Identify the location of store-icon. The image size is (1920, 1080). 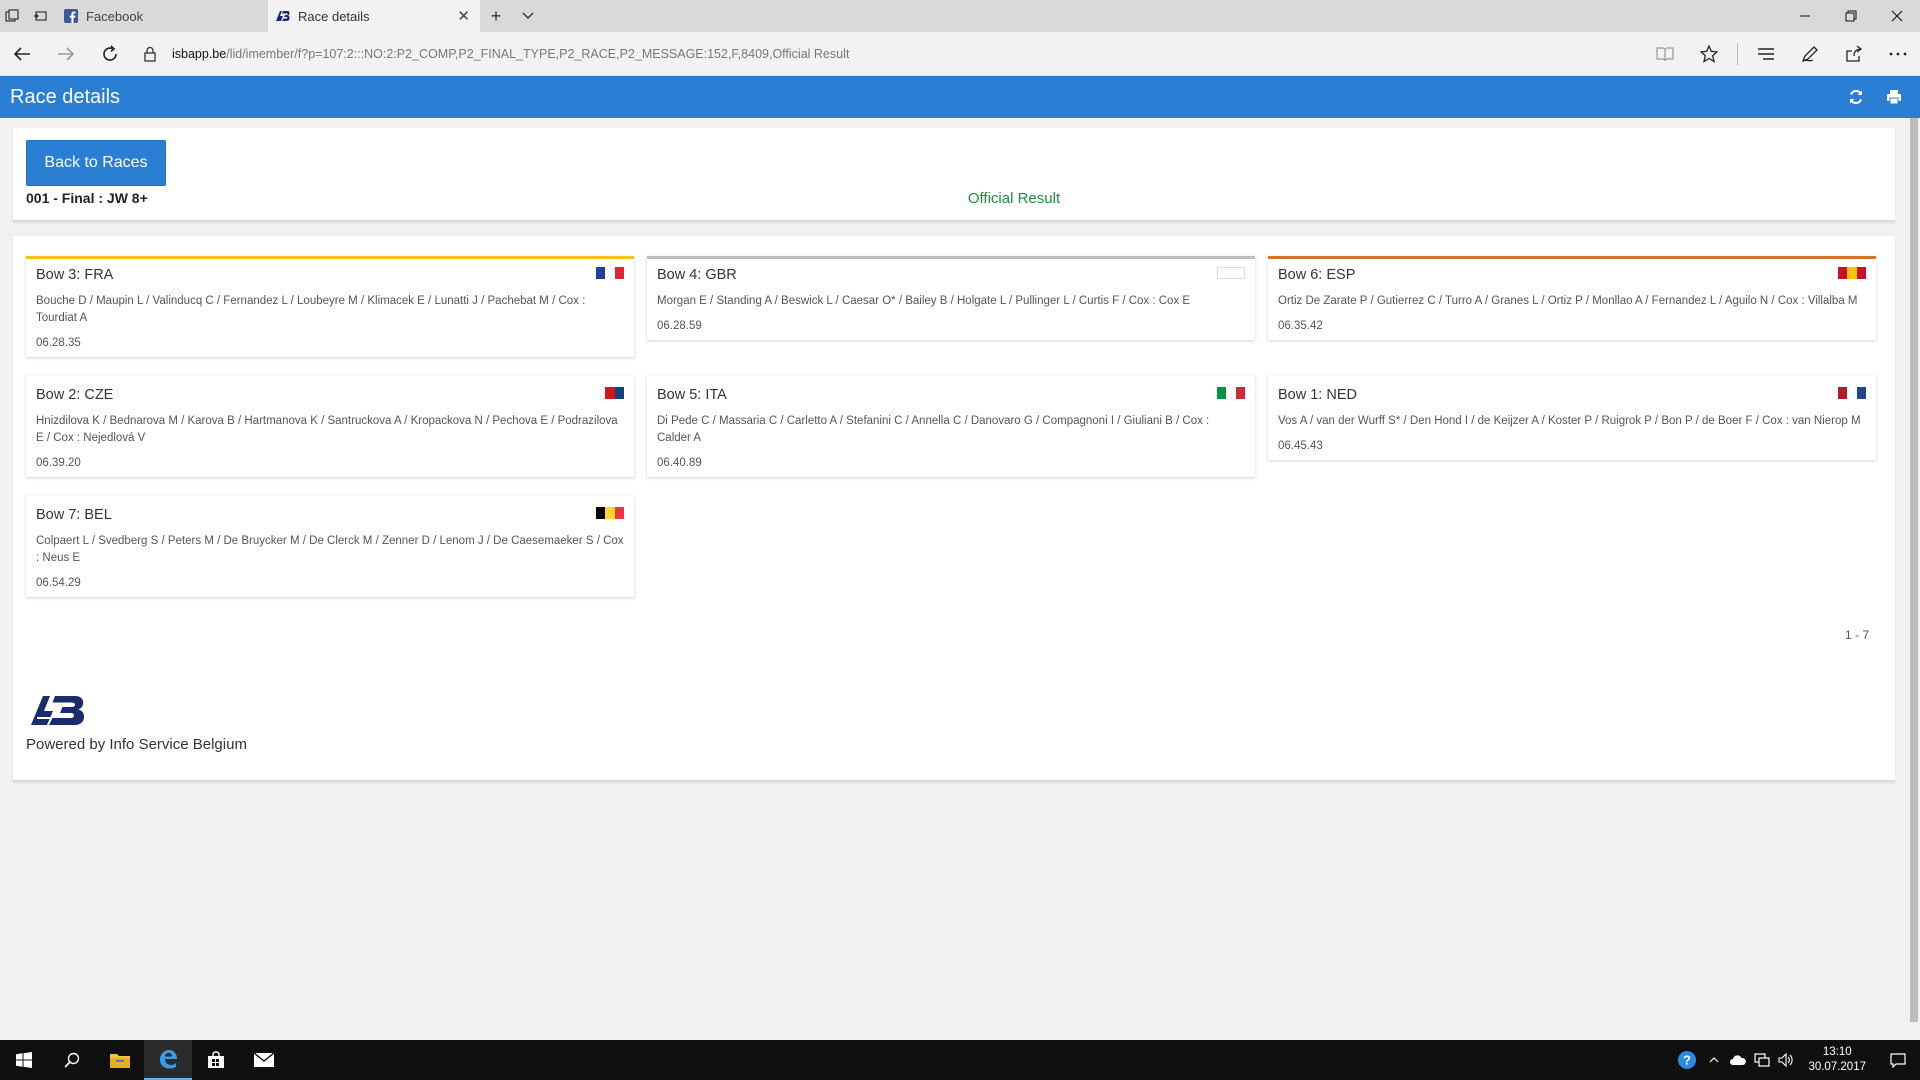
(216, 1060).